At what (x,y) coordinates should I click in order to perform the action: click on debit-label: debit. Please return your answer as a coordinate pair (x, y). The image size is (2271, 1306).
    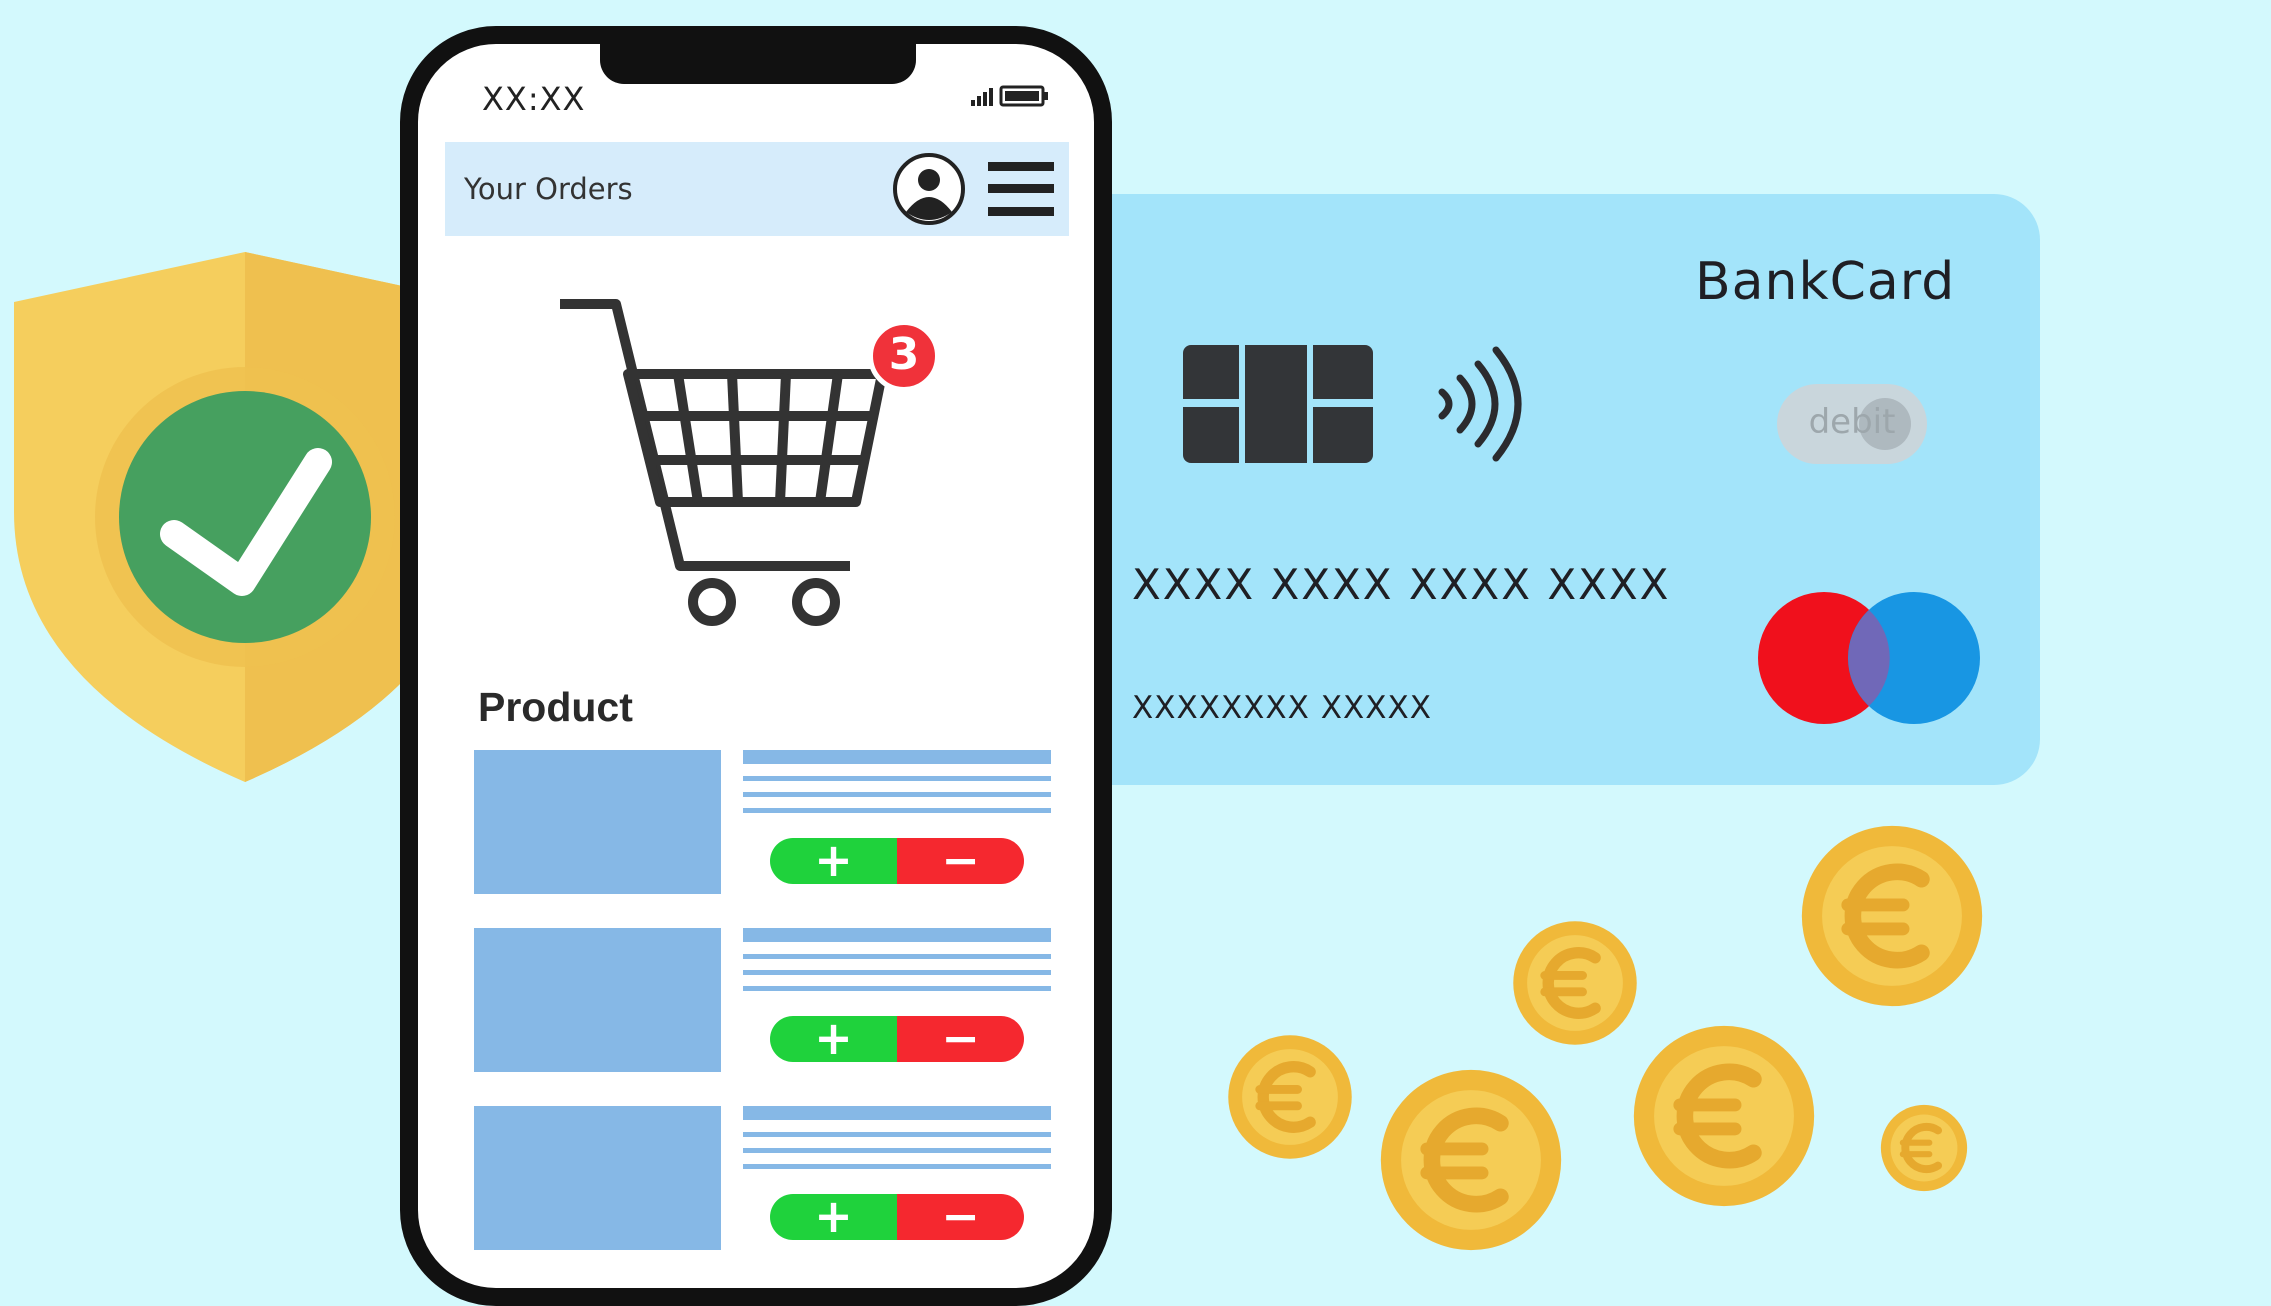
    Looking at the image, I should click on (1852, 422).